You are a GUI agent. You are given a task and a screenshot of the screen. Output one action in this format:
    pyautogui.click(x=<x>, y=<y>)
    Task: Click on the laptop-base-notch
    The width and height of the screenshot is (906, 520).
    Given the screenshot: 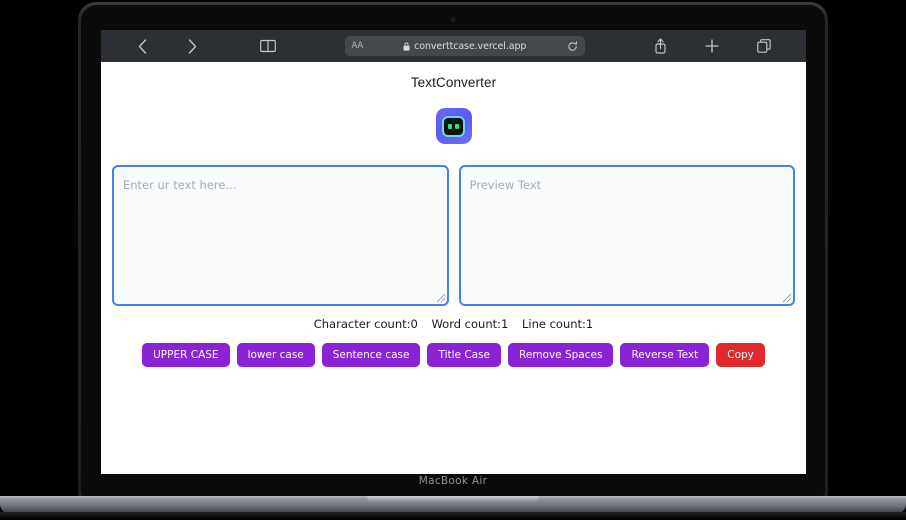 What is the action you would take?
    pyautogui.click(x=453, y=499)
    